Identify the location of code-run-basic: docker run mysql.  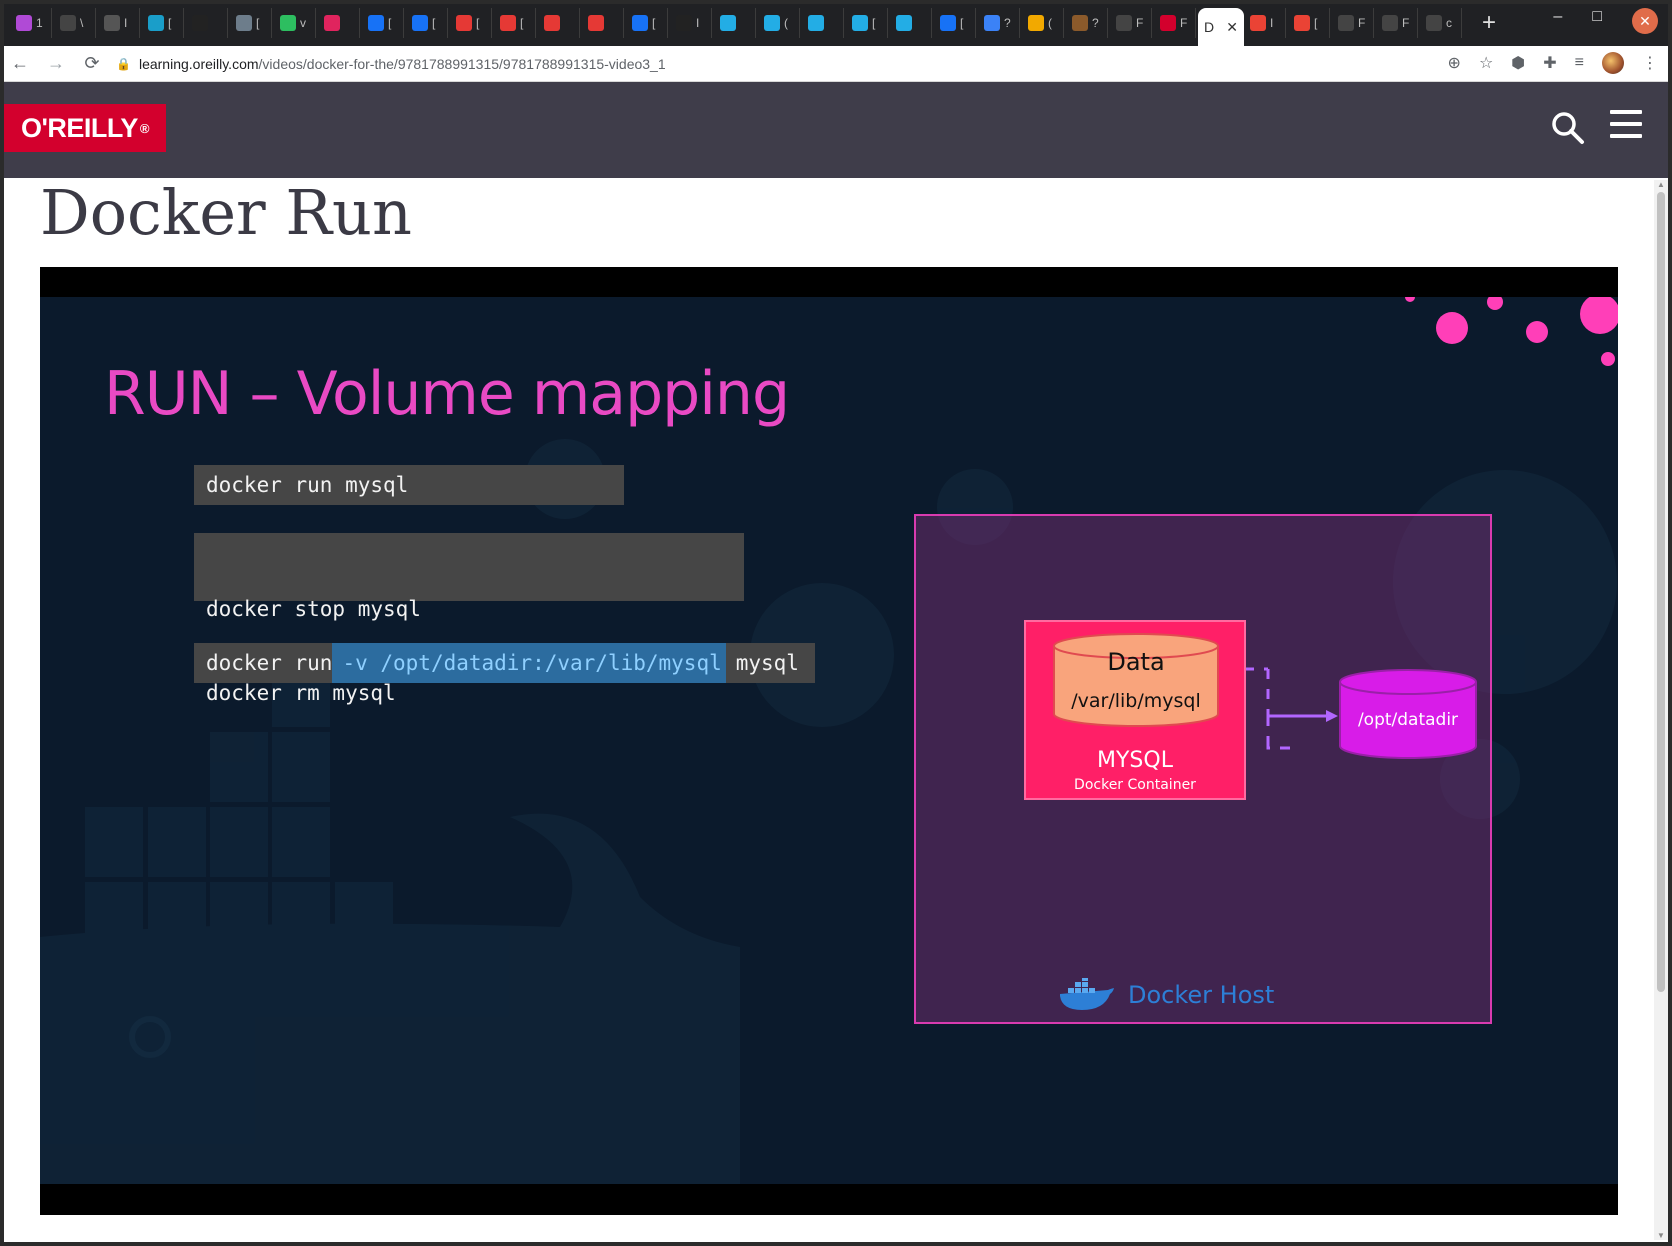
(409, 485).